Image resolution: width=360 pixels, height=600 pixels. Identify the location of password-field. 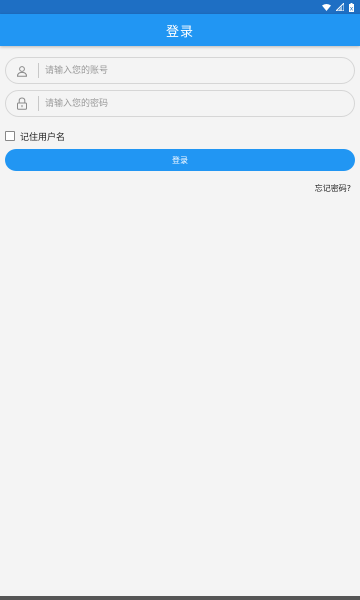
(180, 103).